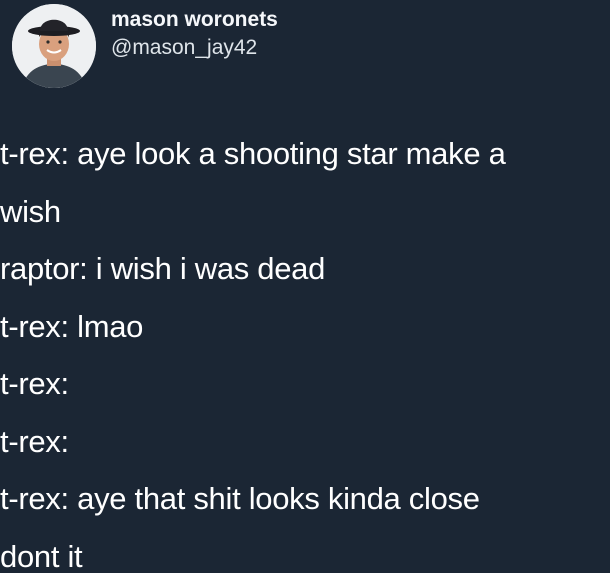 The height and width of the screenshot is (573, 610). What do you see at coordinates (194, 20) in the screenshot?
I see `author-display-name: mason woronets` at bounding box center [194, 20].